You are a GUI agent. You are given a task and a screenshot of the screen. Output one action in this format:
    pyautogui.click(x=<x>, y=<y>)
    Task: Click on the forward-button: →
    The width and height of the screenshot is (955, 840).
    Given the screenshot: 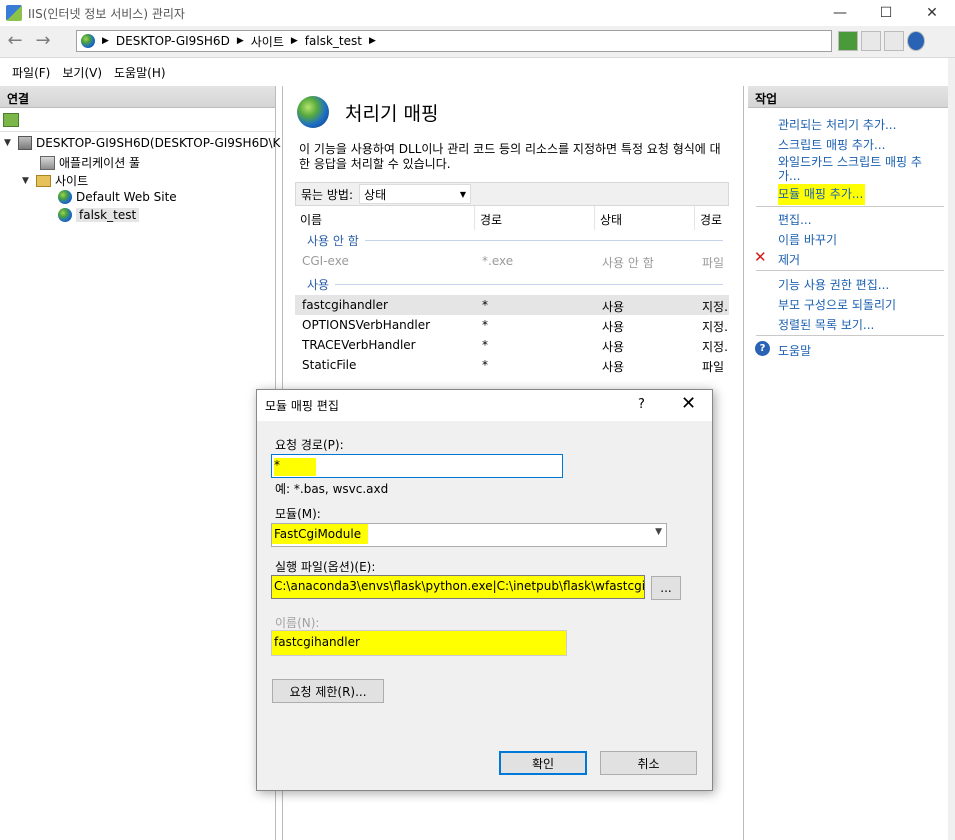 What is the action you would take?
    pyautogui.click(x=43, y=42)
    